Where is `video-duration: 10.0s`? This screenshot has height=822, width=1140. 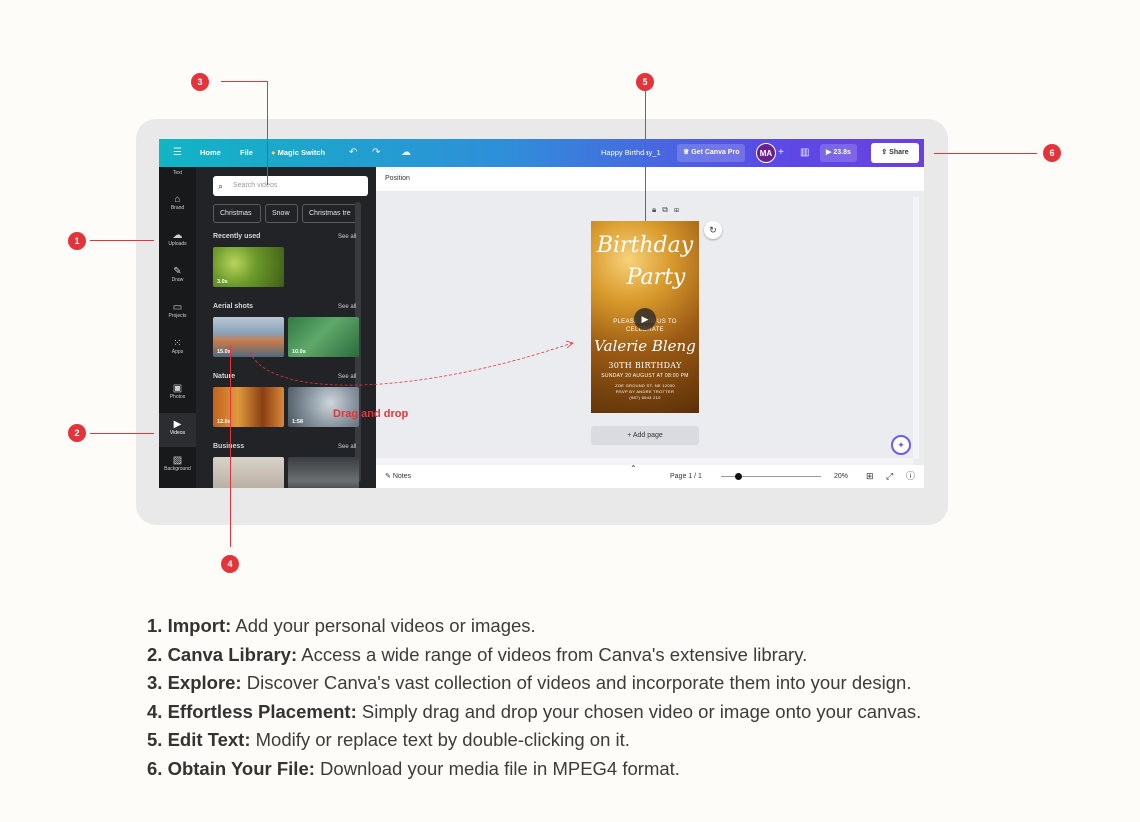 video-duration: 10.0s is located at coordinates (299, 352).